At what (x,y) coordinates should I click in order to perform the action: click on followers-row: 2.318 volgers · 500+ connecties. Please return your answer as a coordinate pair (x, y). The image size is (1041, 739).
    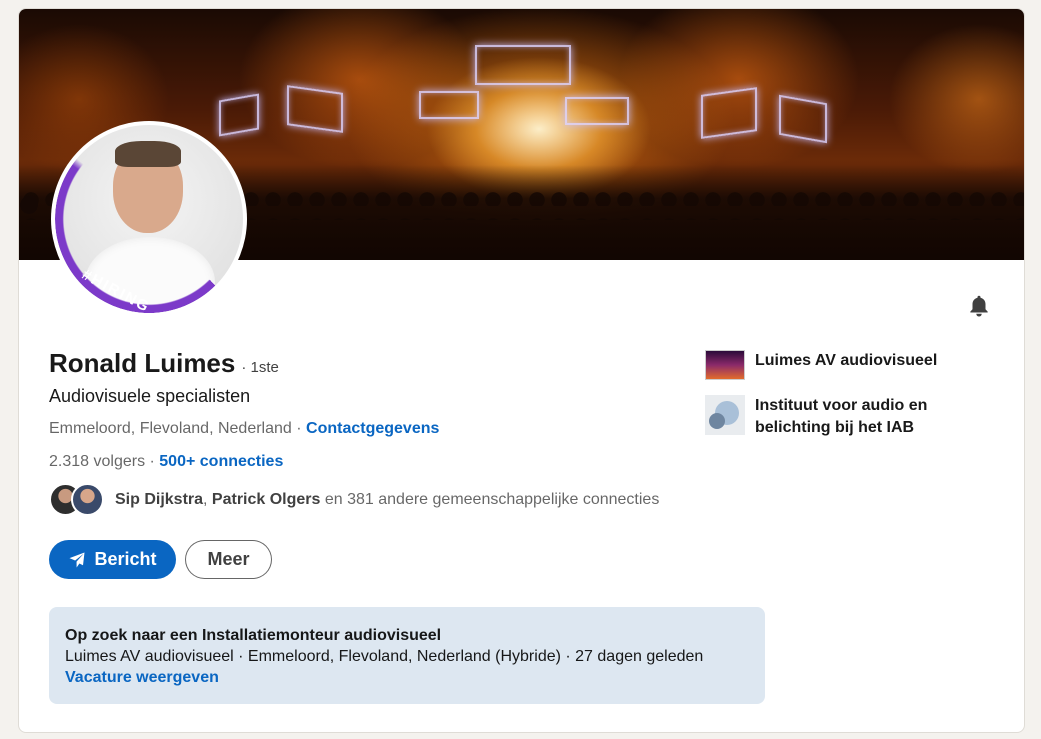
    Looking at the image, I should click on (166, 462).